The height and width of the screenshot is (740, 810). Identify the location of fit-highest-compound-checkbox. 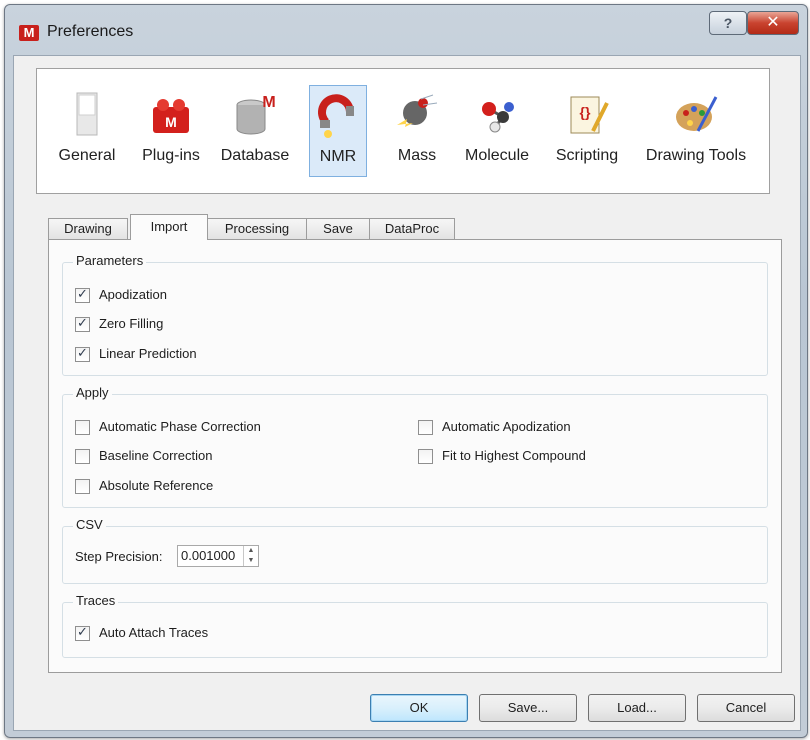
(425, 456).